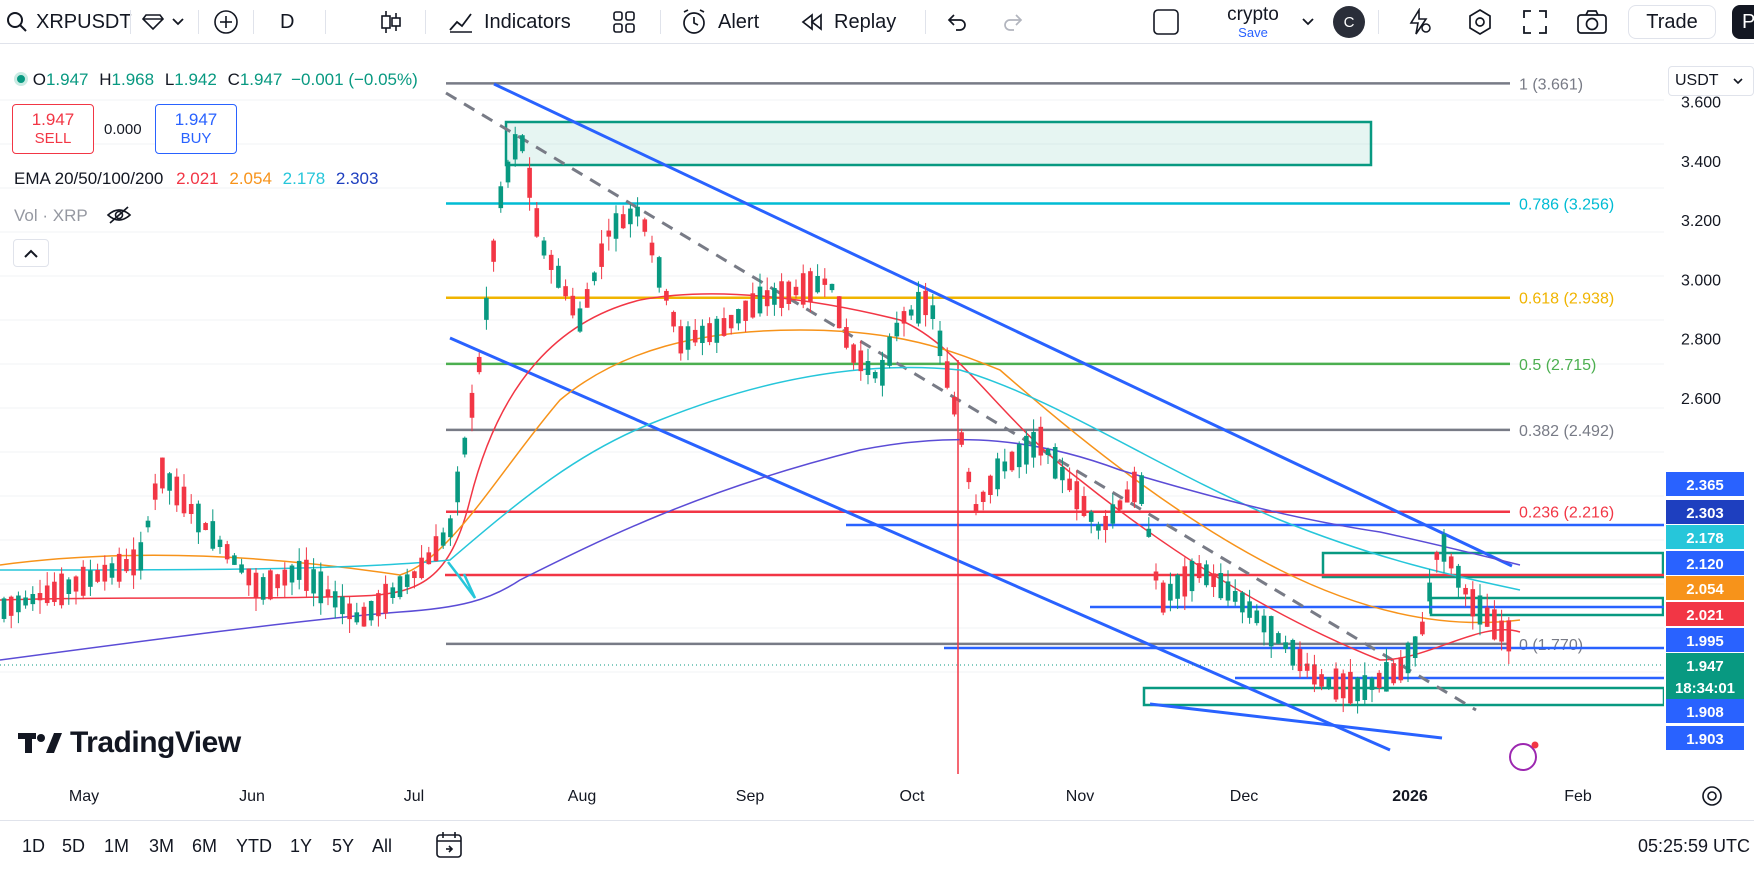 The width and height of the screenshot is (1754, 871). What do you see at coordinates (1705, 687) in the screenshot?
I see `price-axis-label: 18:34:01` at bounding box center [1705, 687].